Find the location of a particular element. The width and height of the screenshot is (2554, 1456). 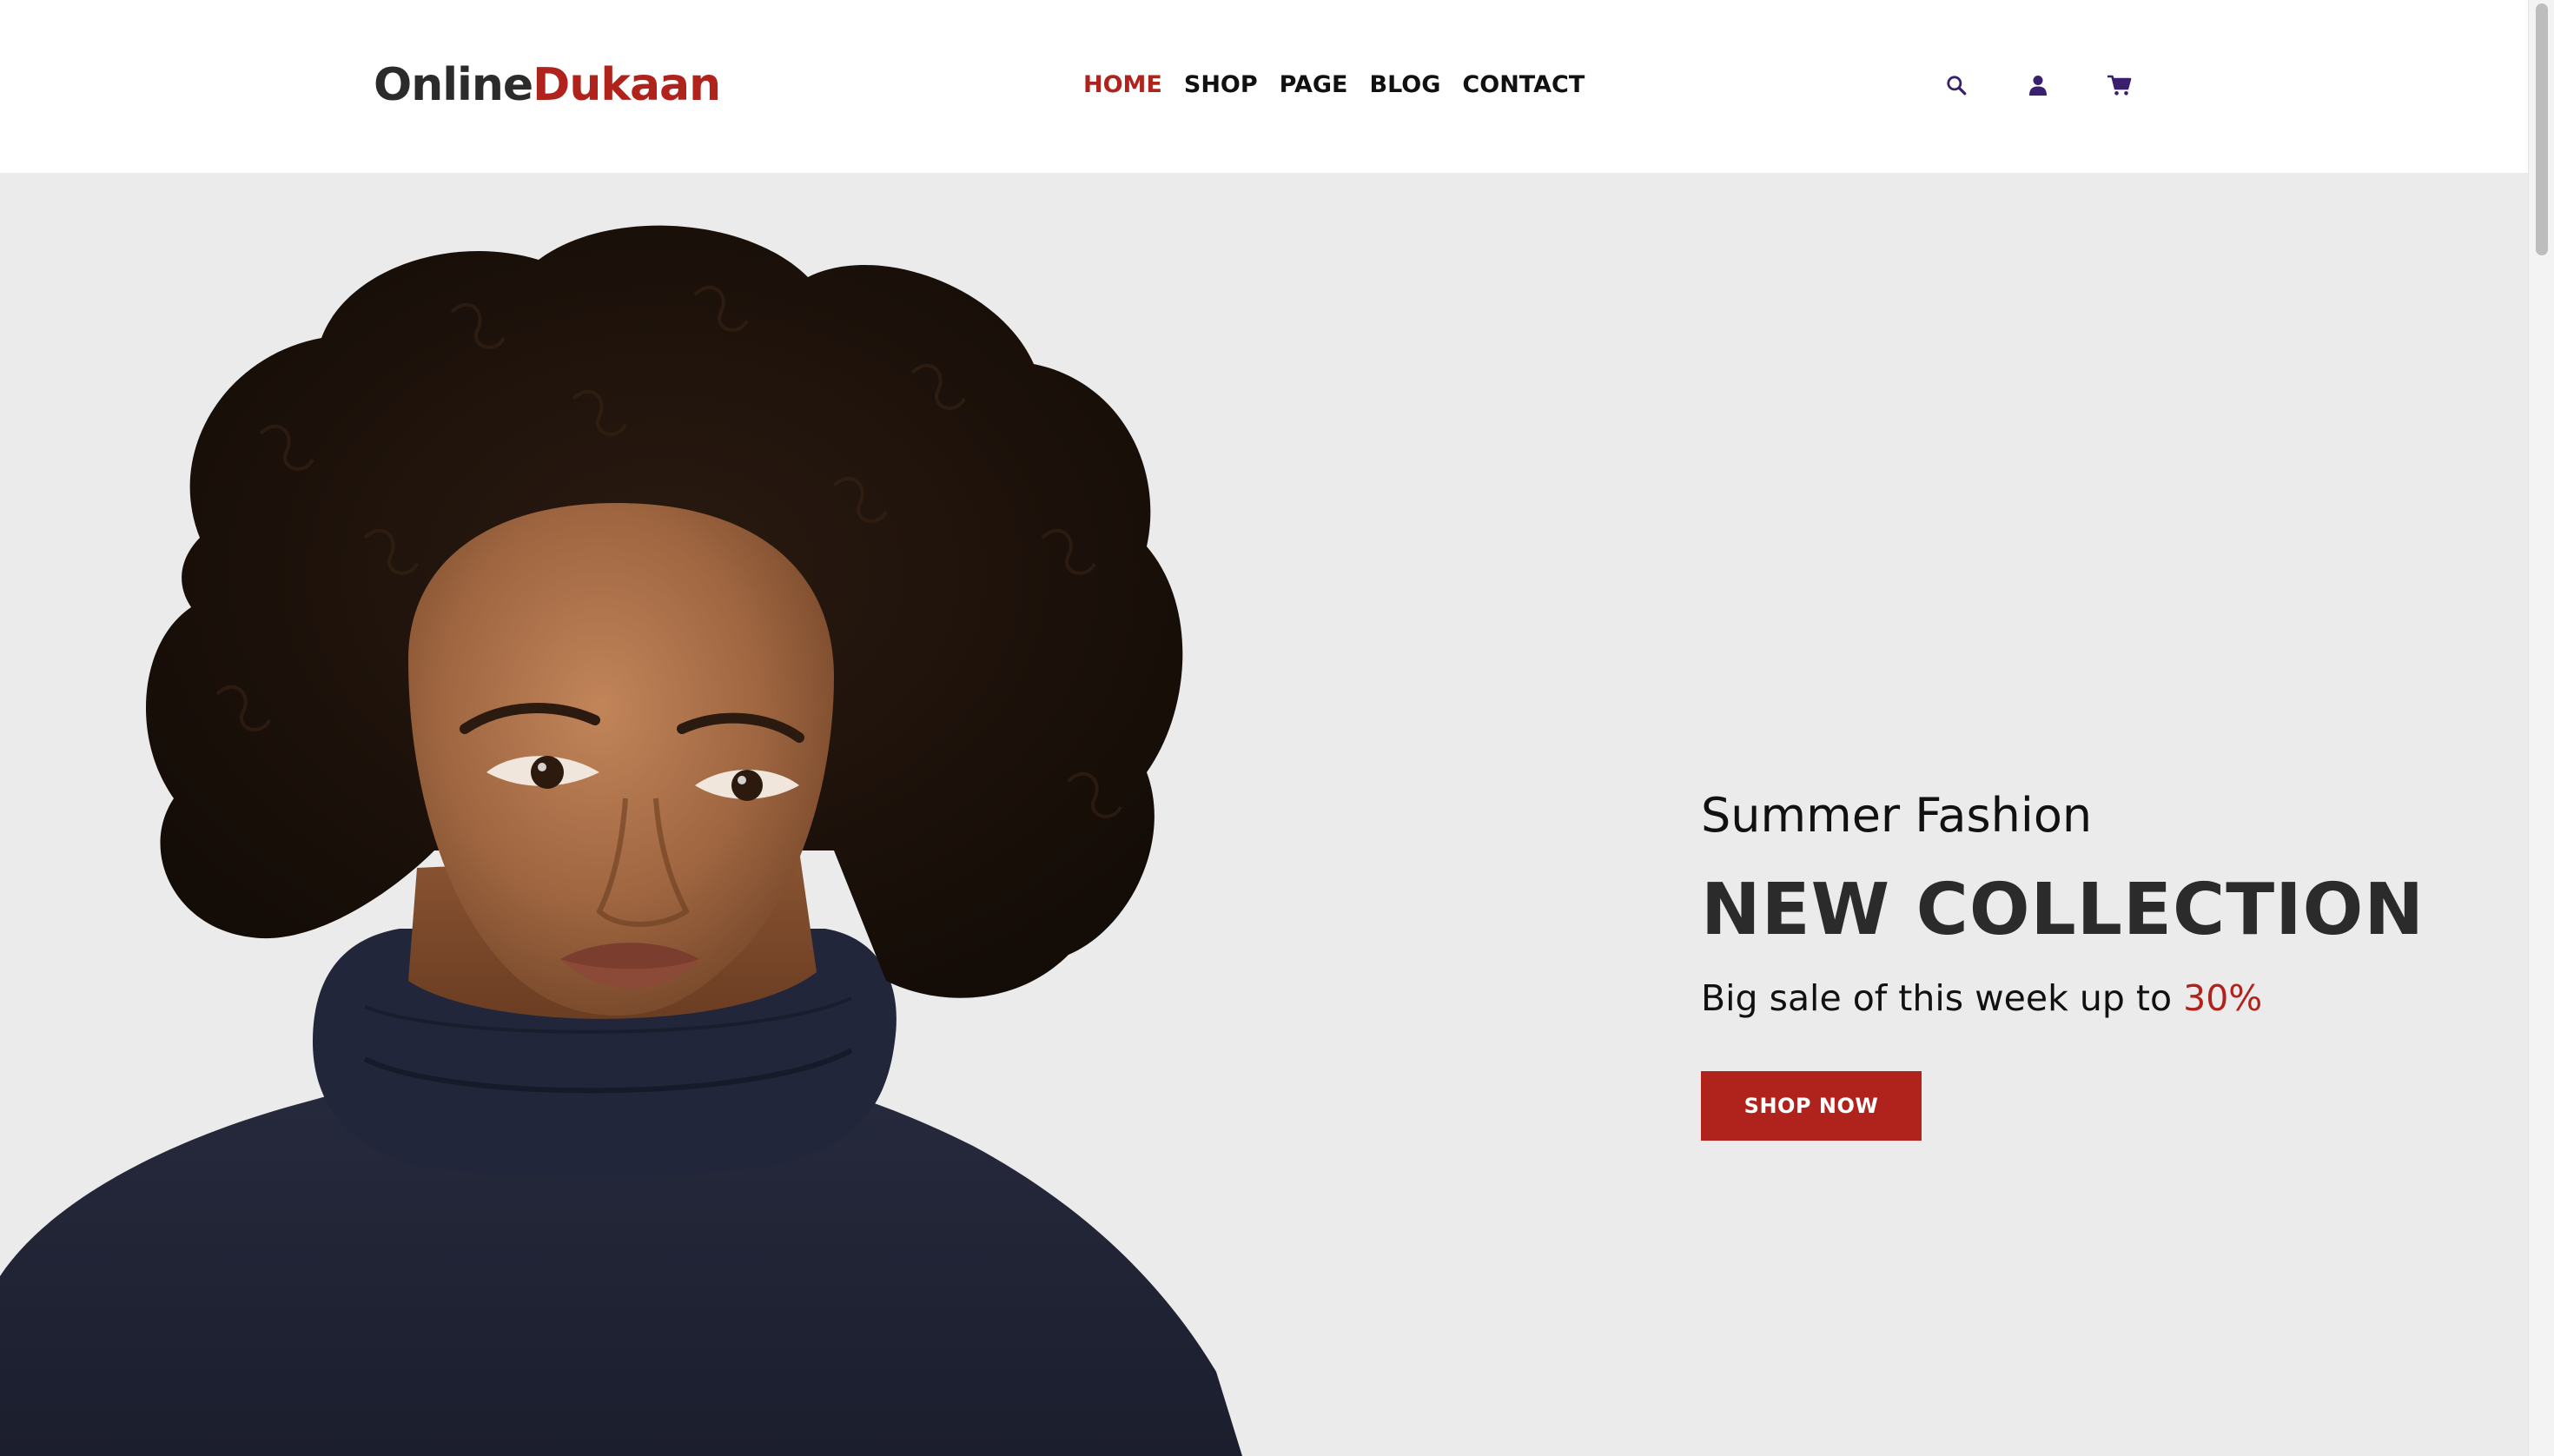

brand-logo: OnlineDukaan is located at coordinates (547, 85).